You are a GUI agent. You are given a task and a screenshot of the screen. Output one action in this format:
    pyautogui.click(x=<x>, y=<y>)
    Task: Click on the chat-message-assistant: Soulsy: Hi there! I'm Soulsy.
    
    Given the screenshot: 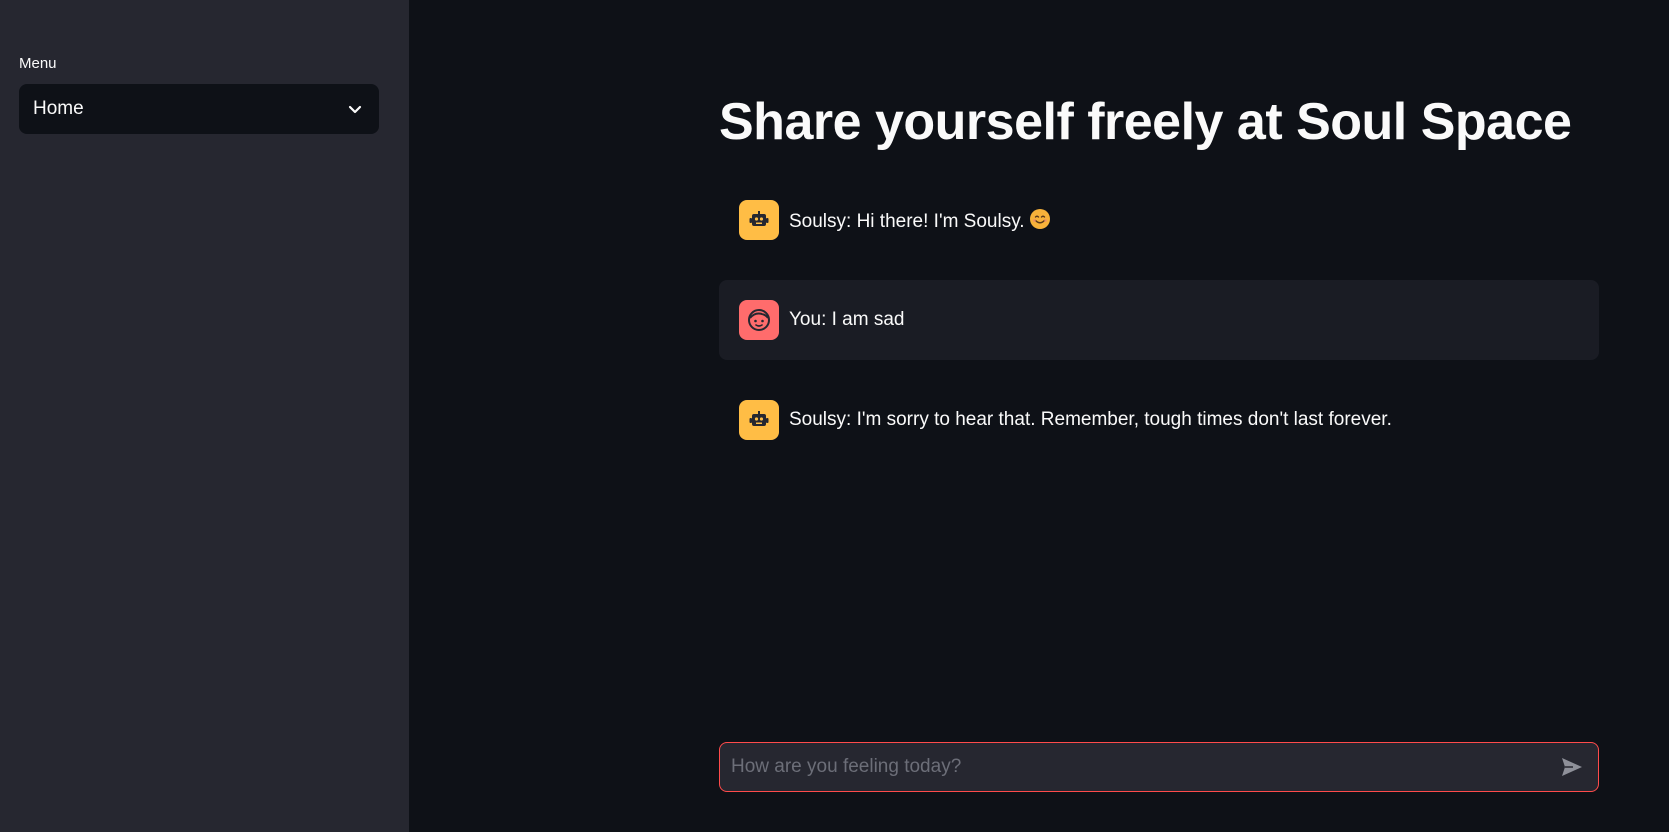 What is the action you would take?
    pyautogui.click(x=1159, y=220)
    